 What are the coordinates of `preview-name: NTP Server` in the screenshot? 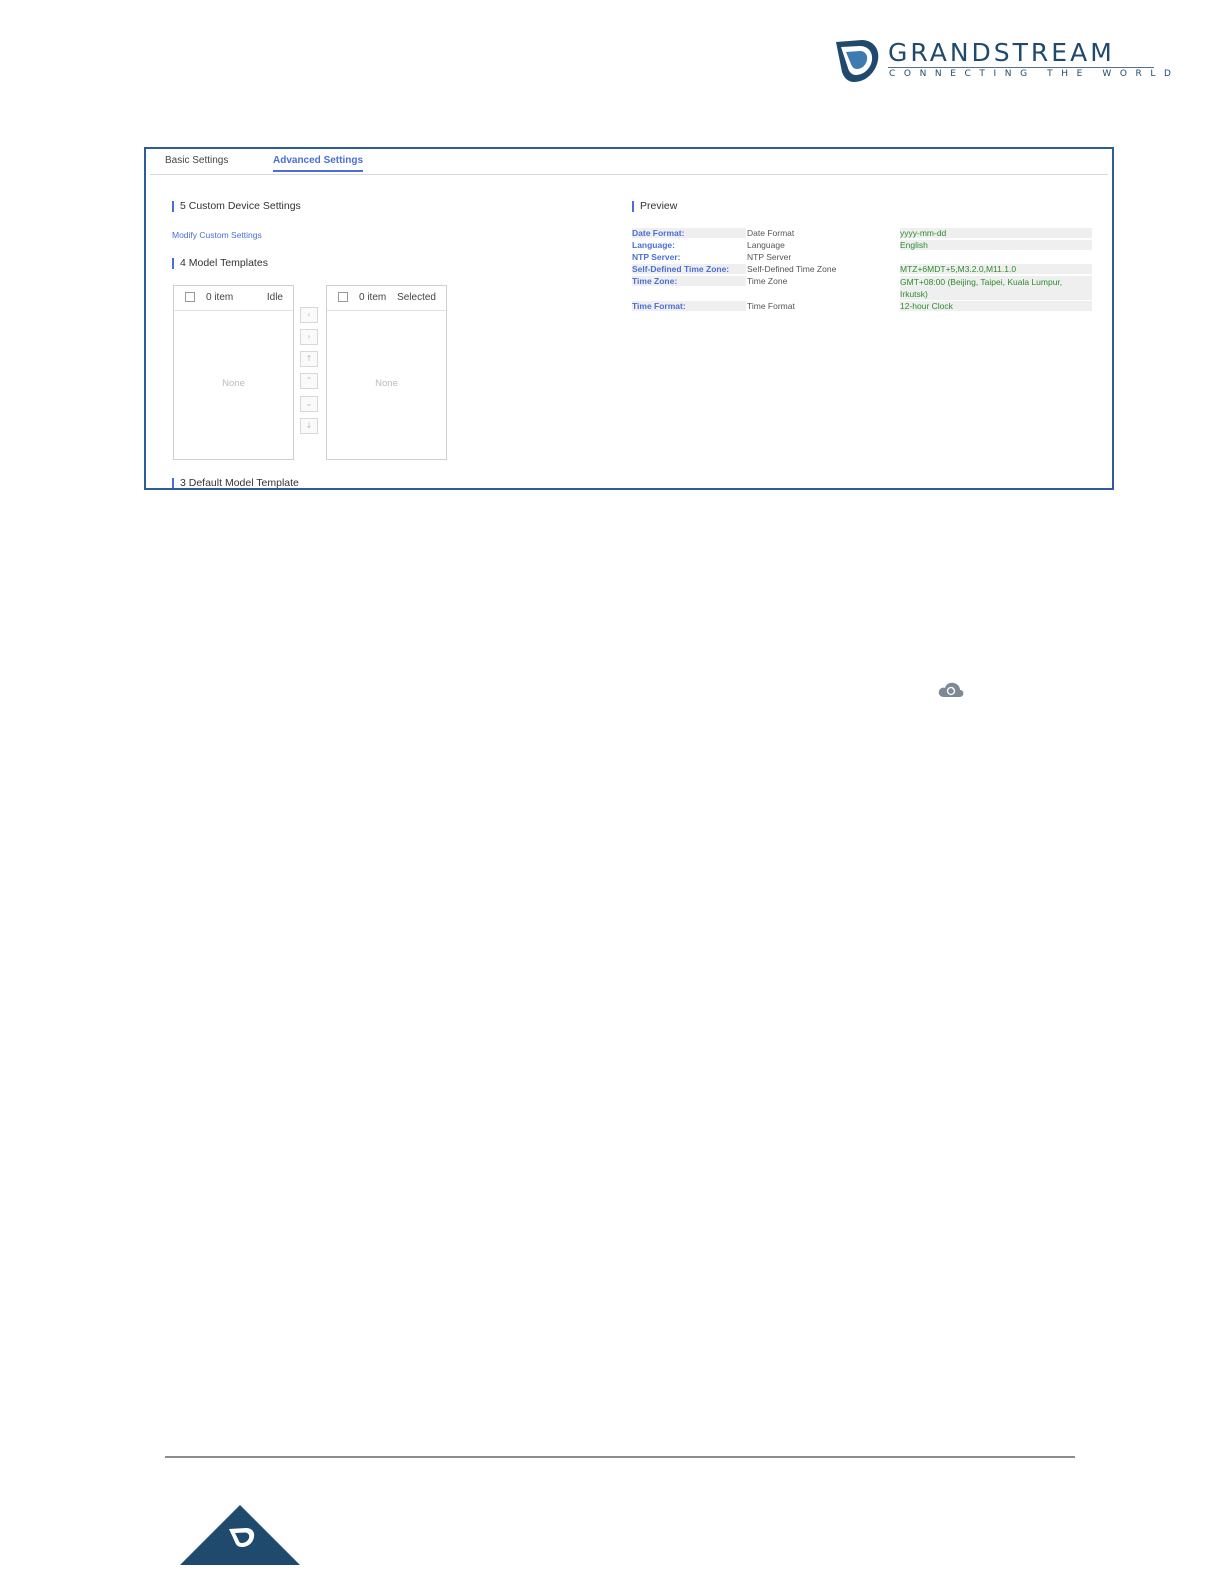 It's located at (769, 257).